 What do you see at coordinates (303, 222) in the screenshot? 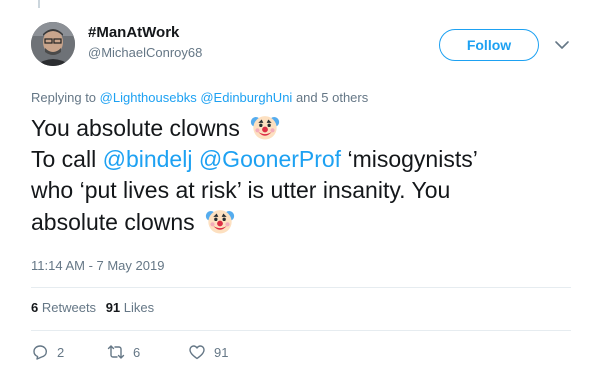
I see `tweet-text-line-4: absolute clowns` at bounding box center [303, 222].